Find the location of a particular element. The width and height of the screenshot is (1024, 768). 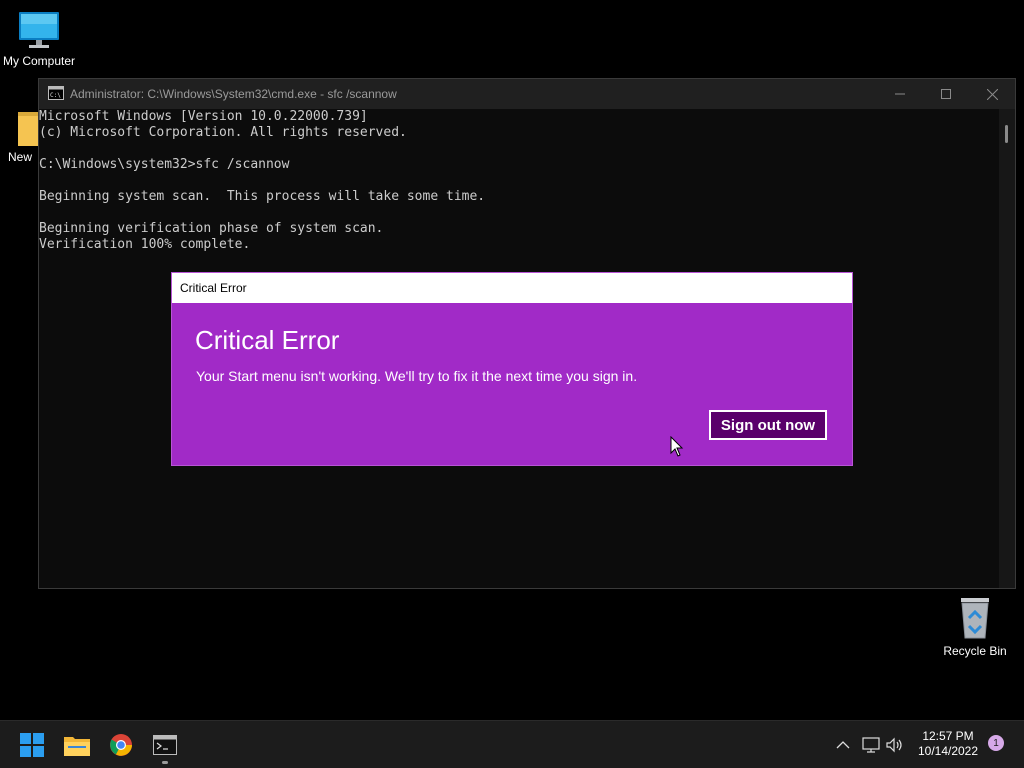

file-explorer-icon is located at coordinates (77, 746).